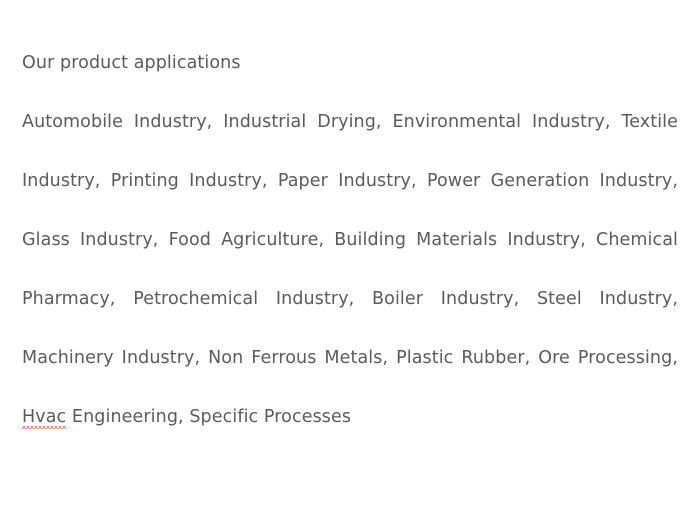 The image size is (700, 523). Describe the element at coordinates (44, 418) in the screenshot. I see `misspelled-word-hvac: Hvac` at that location.